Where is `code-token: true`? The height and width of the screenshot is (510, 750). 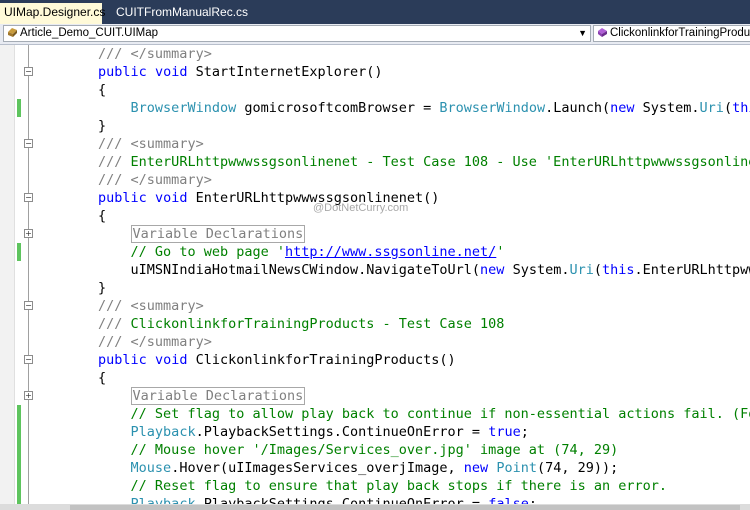
code-token: true is located at coordinates (504, 432).